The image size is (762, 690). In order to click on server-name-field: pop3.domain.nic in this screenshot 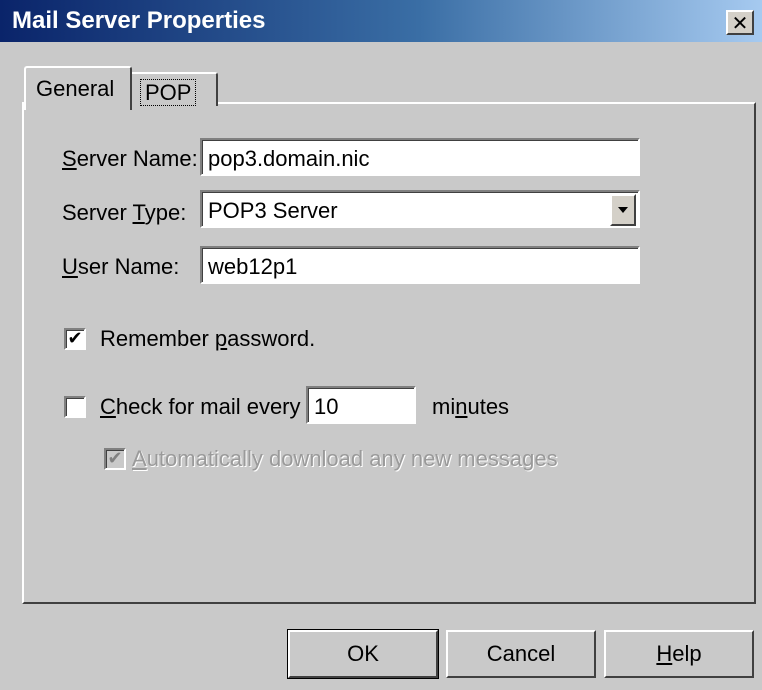, I will do `click(420, 157)`.